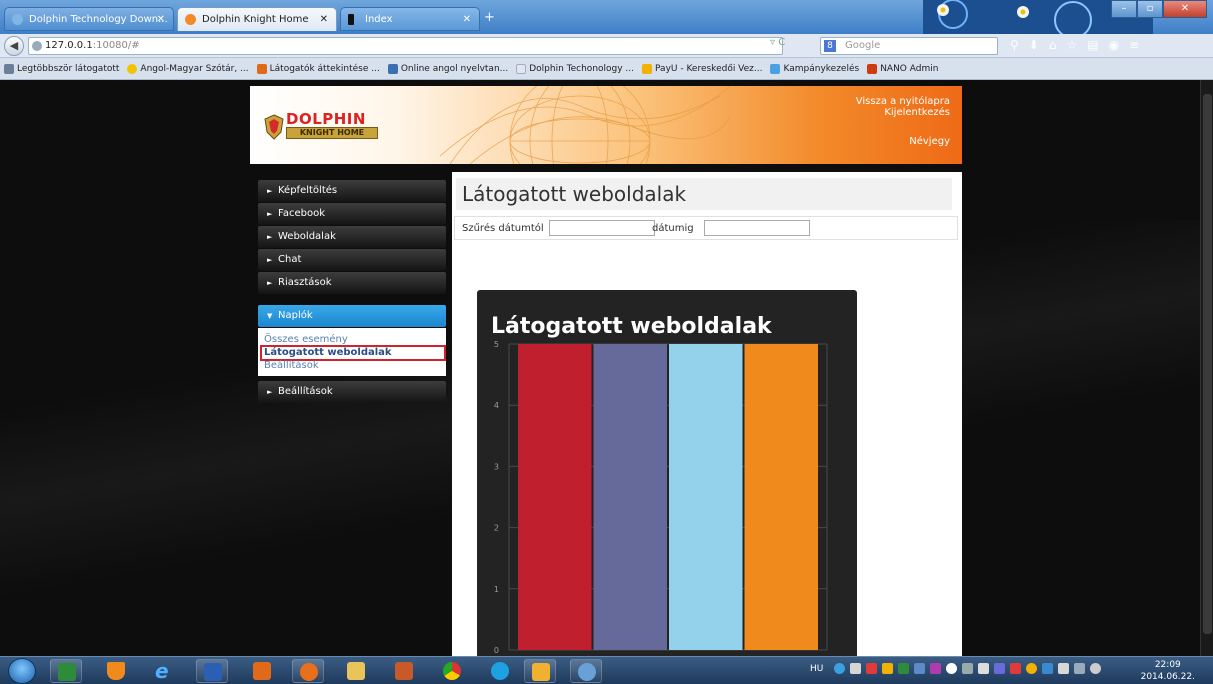  I want to click on sidebar-item-beallitasok: ► Beállítások, so click(352, 392).